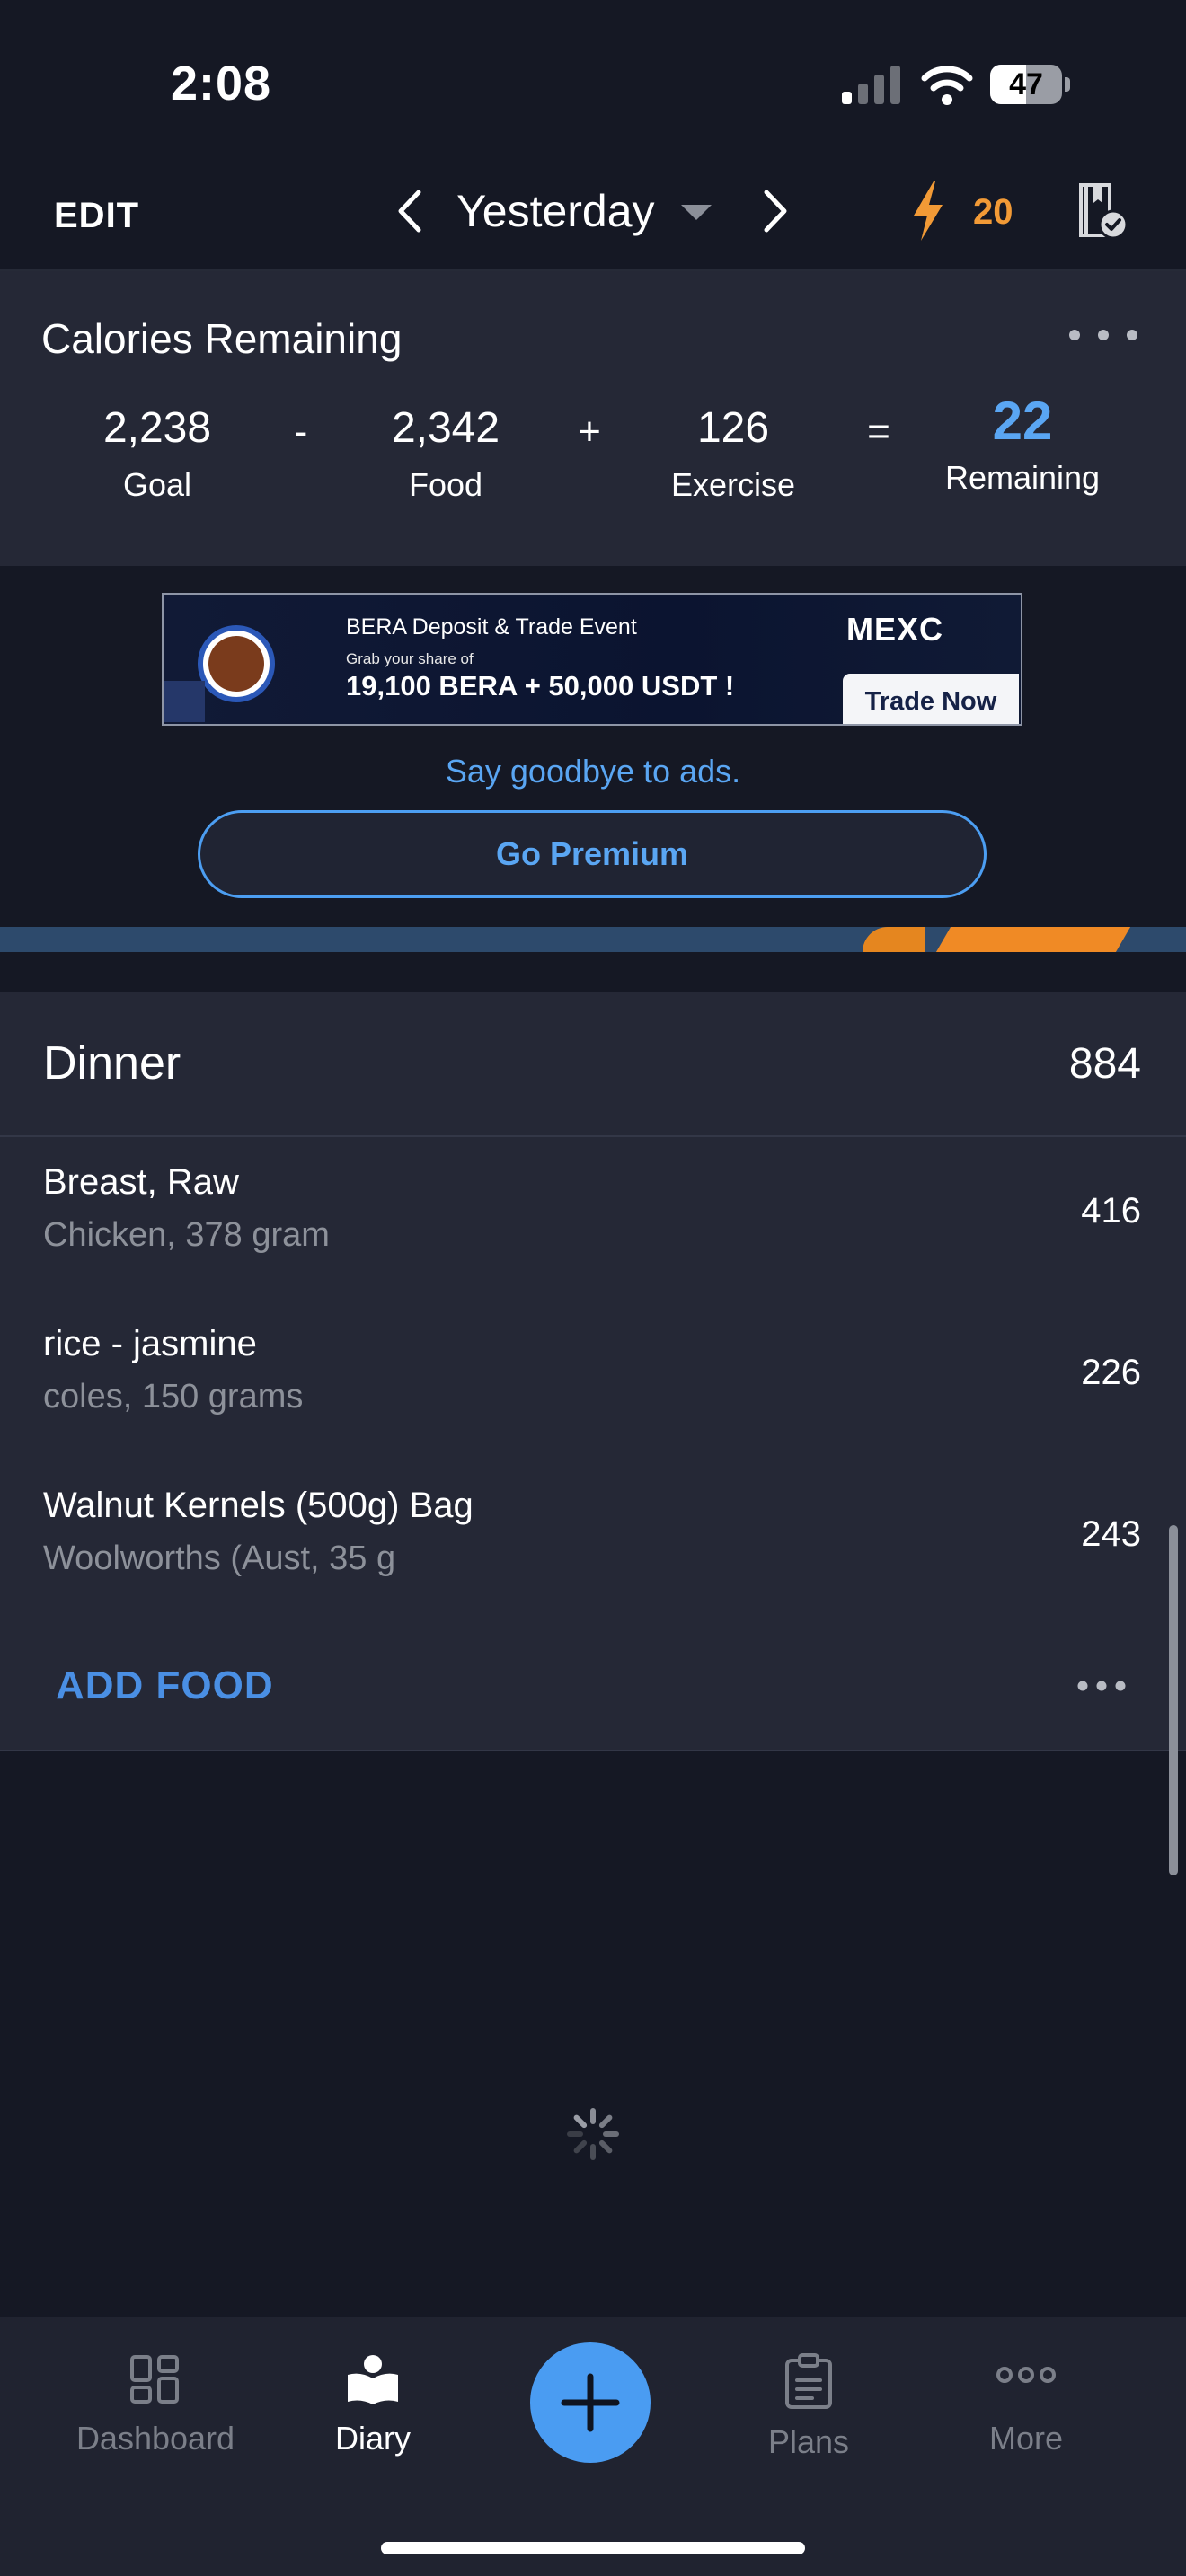 Image resolution: width=1186 pixels, height=2576 pixels. I want to click on more-icon, so click(1026, 2375).